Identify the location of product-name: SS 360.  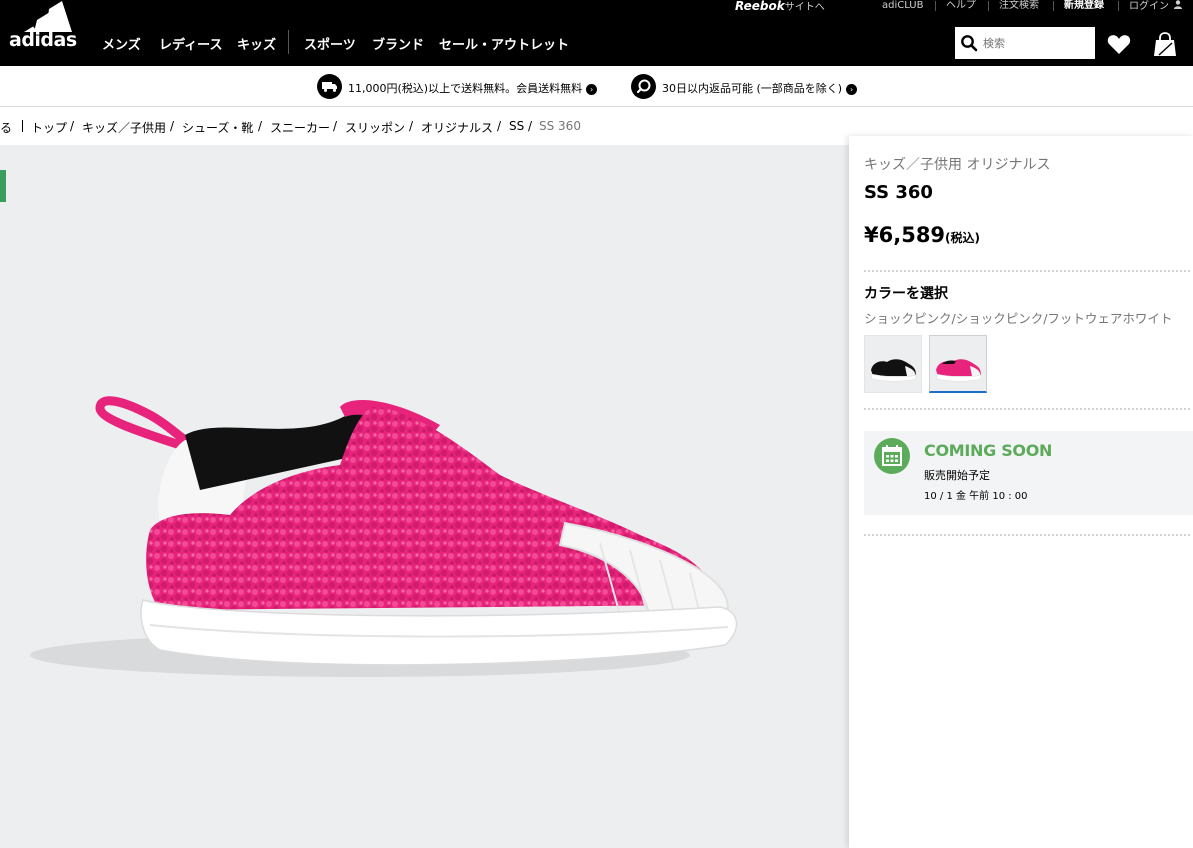
(898, 192).